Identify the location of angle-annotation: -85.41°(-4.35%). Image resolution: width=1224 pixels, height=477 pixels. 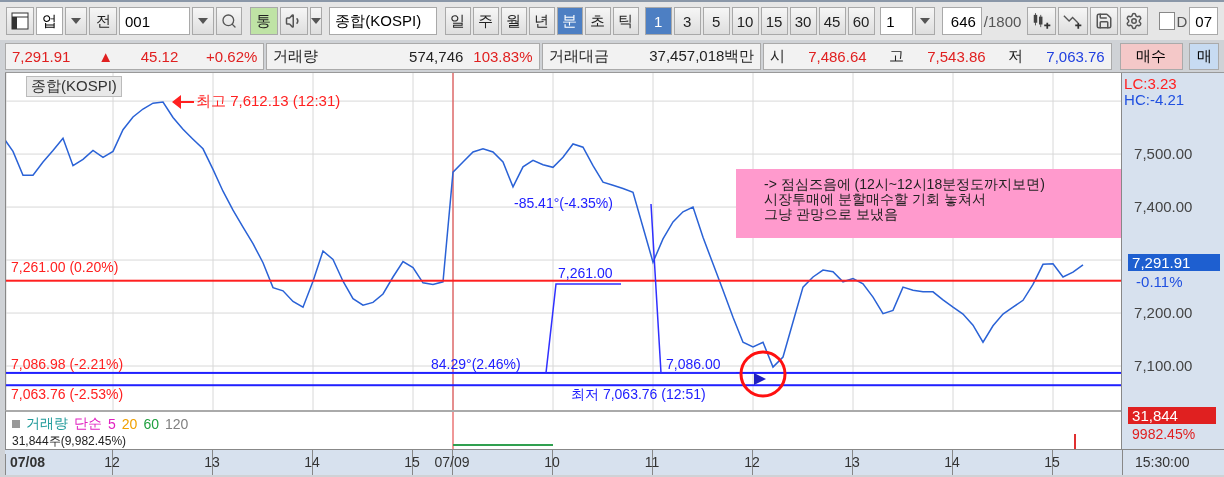
(563, 203).